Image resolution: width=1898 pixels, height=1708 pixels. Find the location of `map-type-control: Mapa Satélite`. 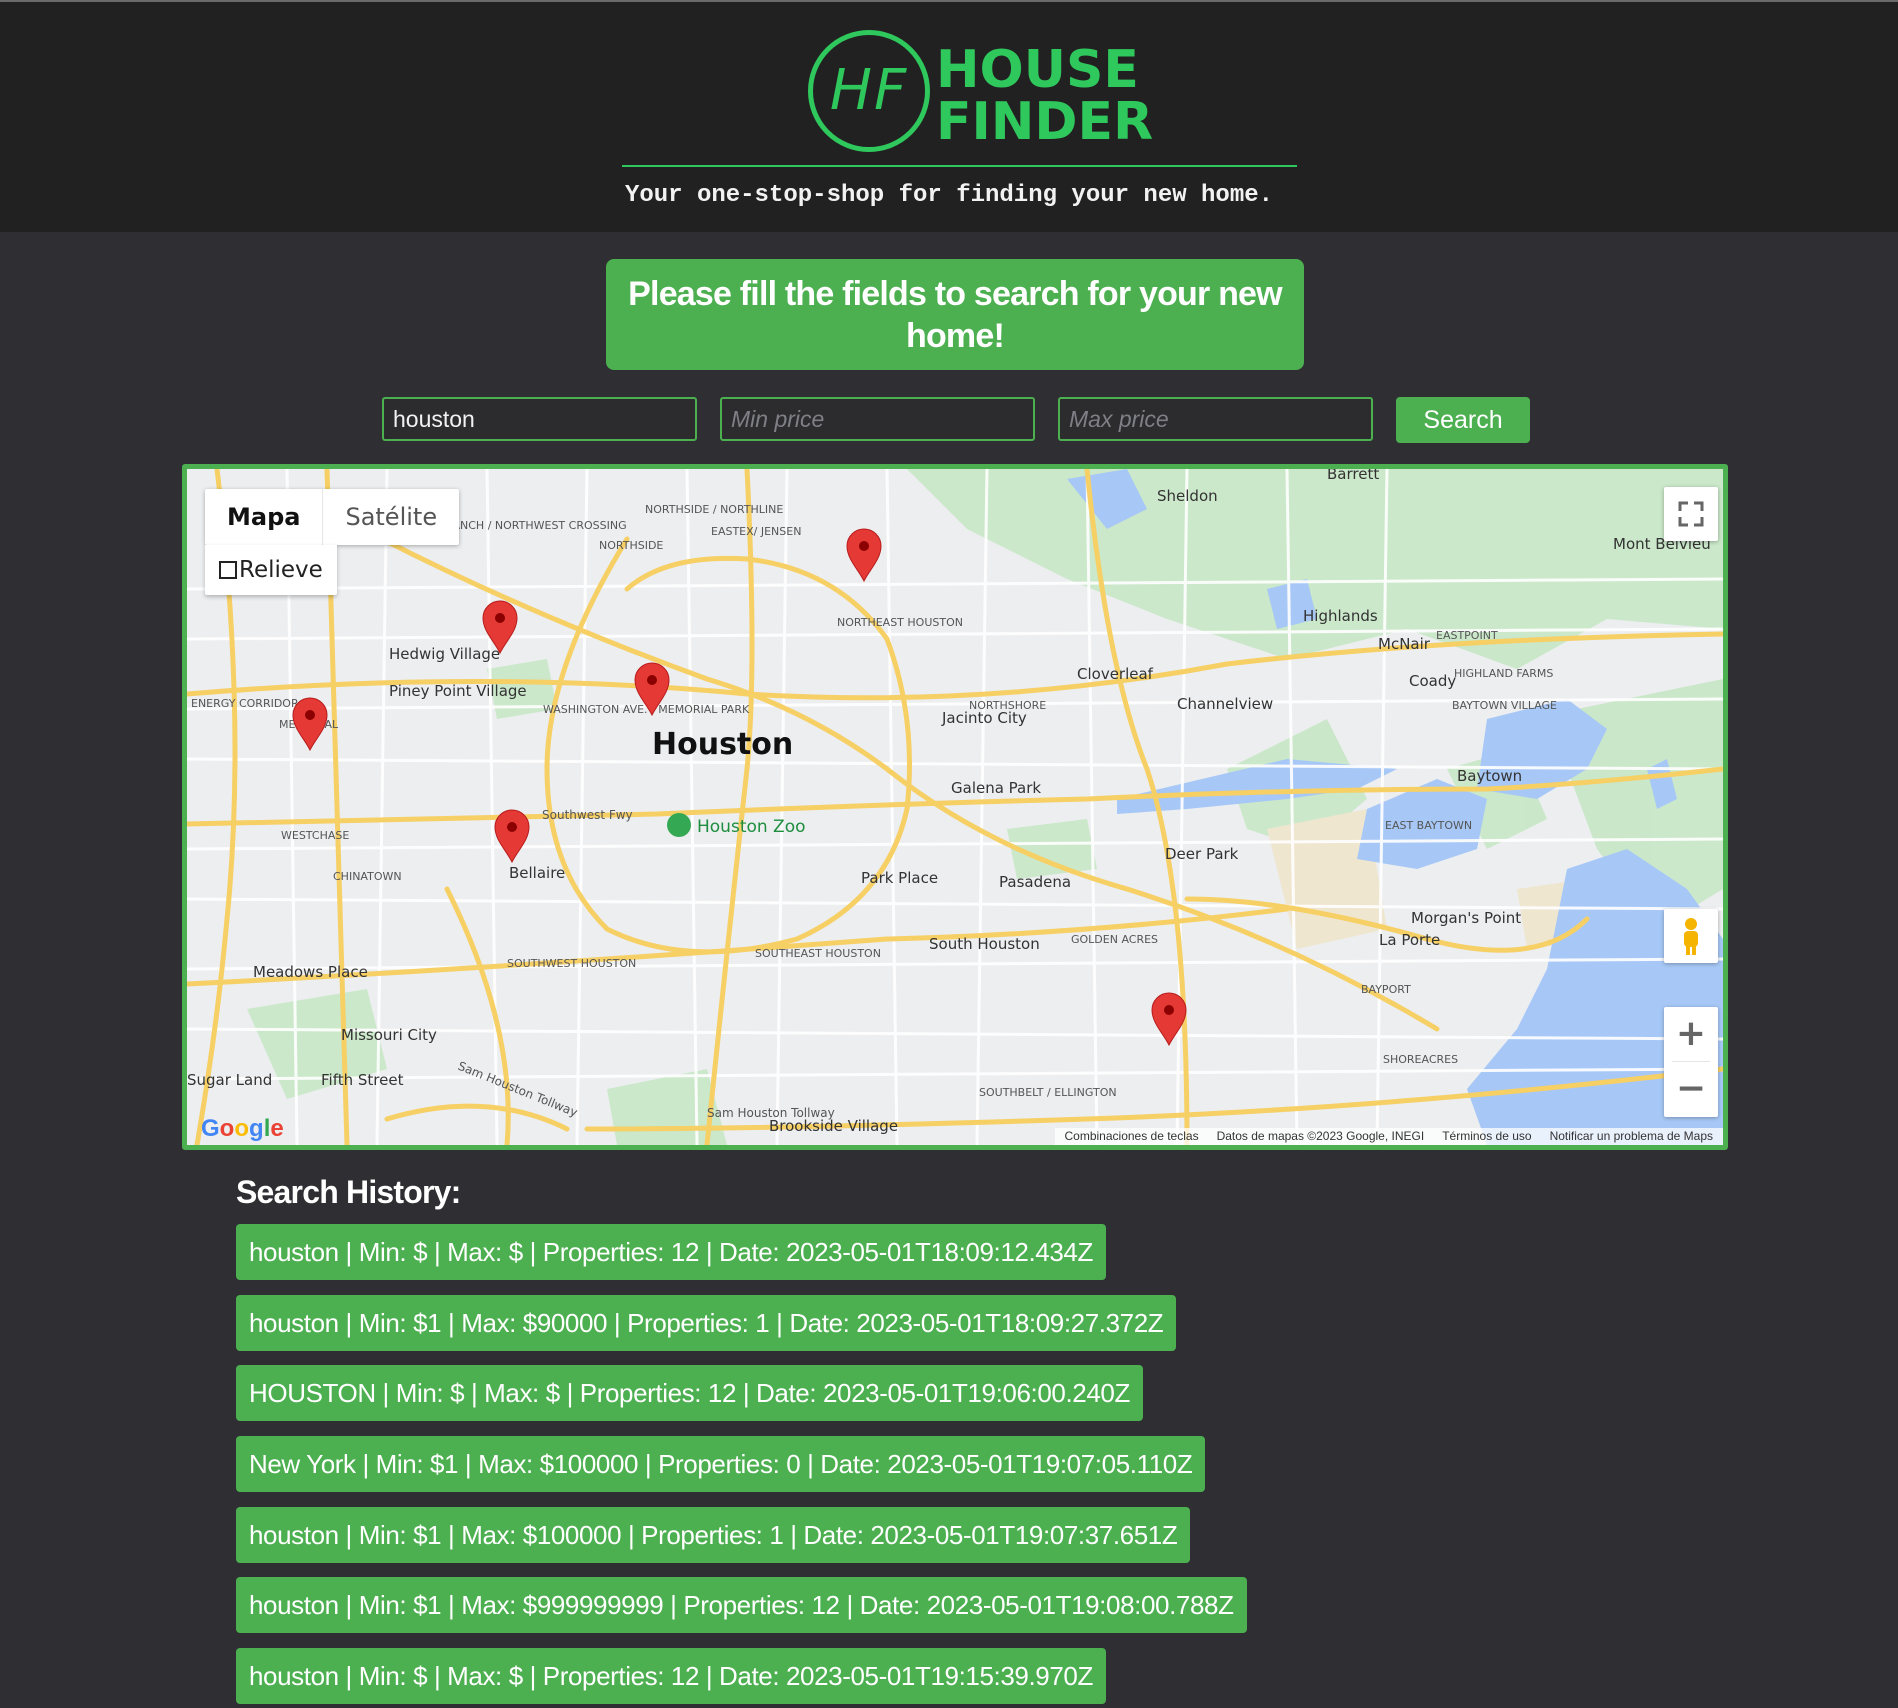

map-type-control: Mapa Satélite is located at coordinates (332, 517).